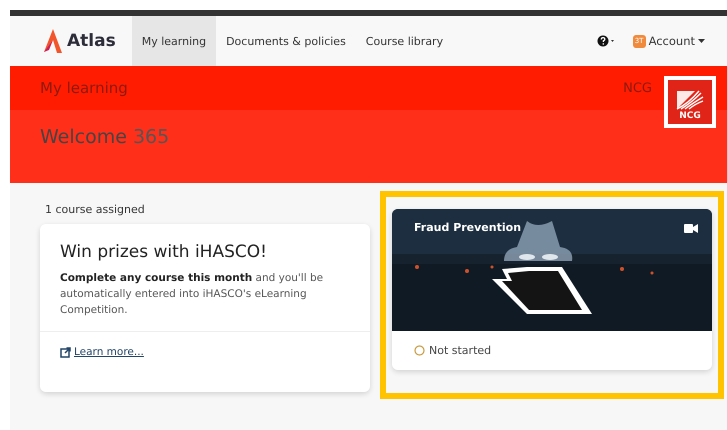 The height and width of the screenshot is (430, 727). I want to click on course-status: Not started, so click(460, 350).